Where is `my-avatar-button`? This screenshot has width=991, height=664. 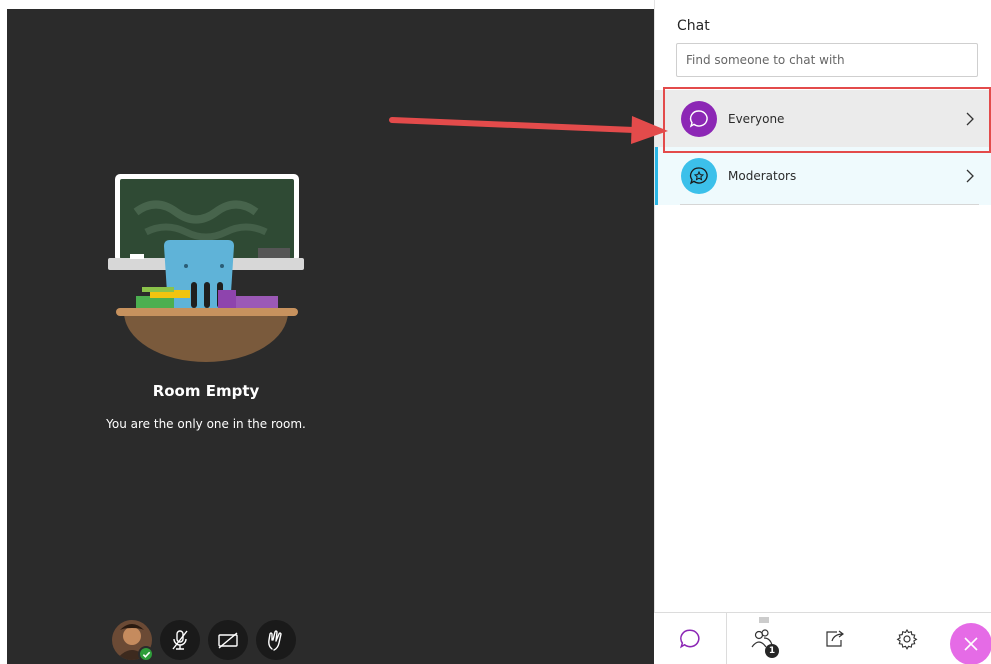 my-avatar-button is located at coordinates (133, 641).